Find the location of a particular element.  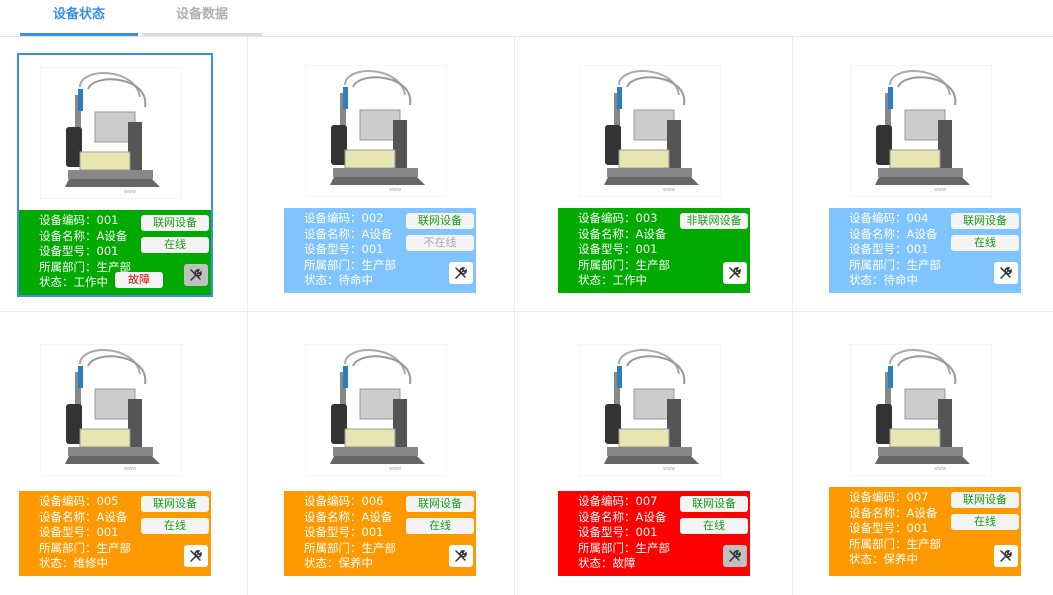

offline-badge: 不在线 is located at coordinates (440, 243).